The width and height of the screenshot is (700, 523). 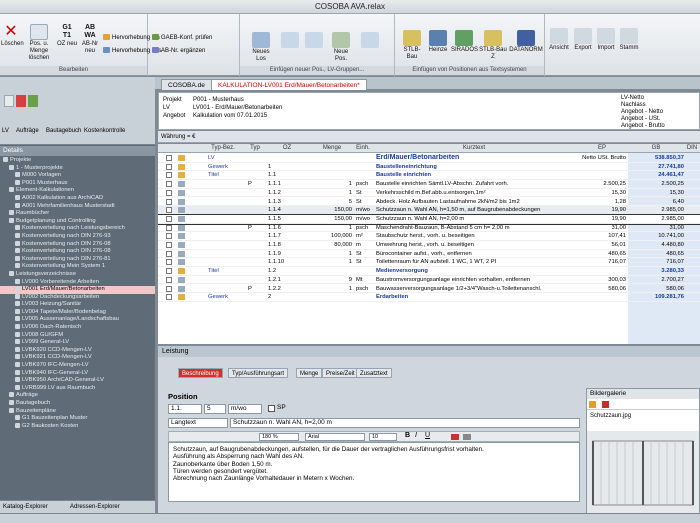 I want to click on col-kurztext: Kurztext, so click(x=474, y=148).